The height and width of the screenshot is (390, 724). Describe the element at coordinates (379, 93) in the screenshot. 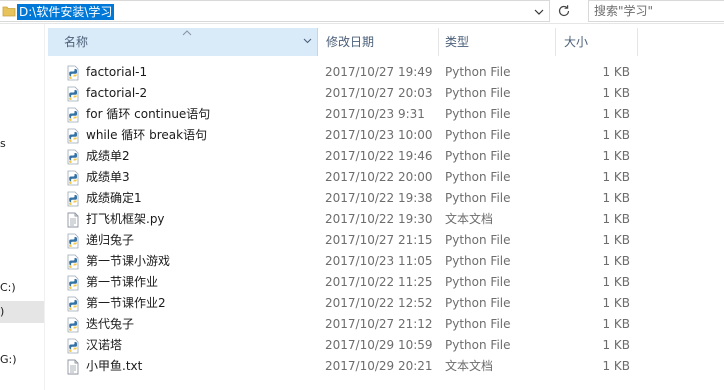

I see `file-date: 2017/10/27 20:03` at that location.